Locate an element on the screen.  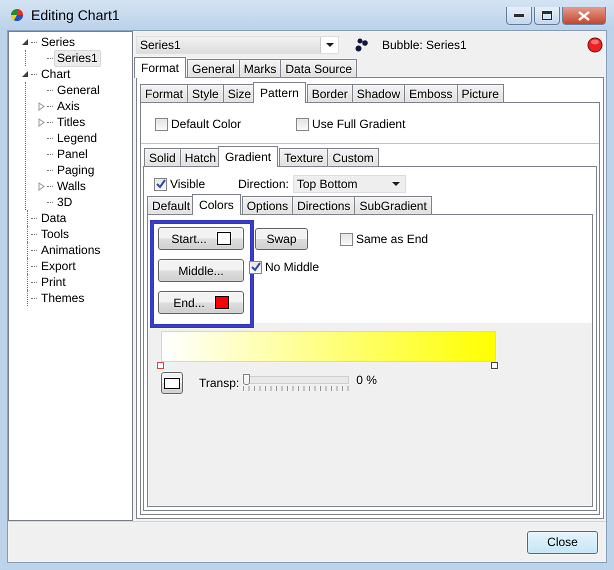
series-dropdown: Series1 is located at coordinates (237, 45).